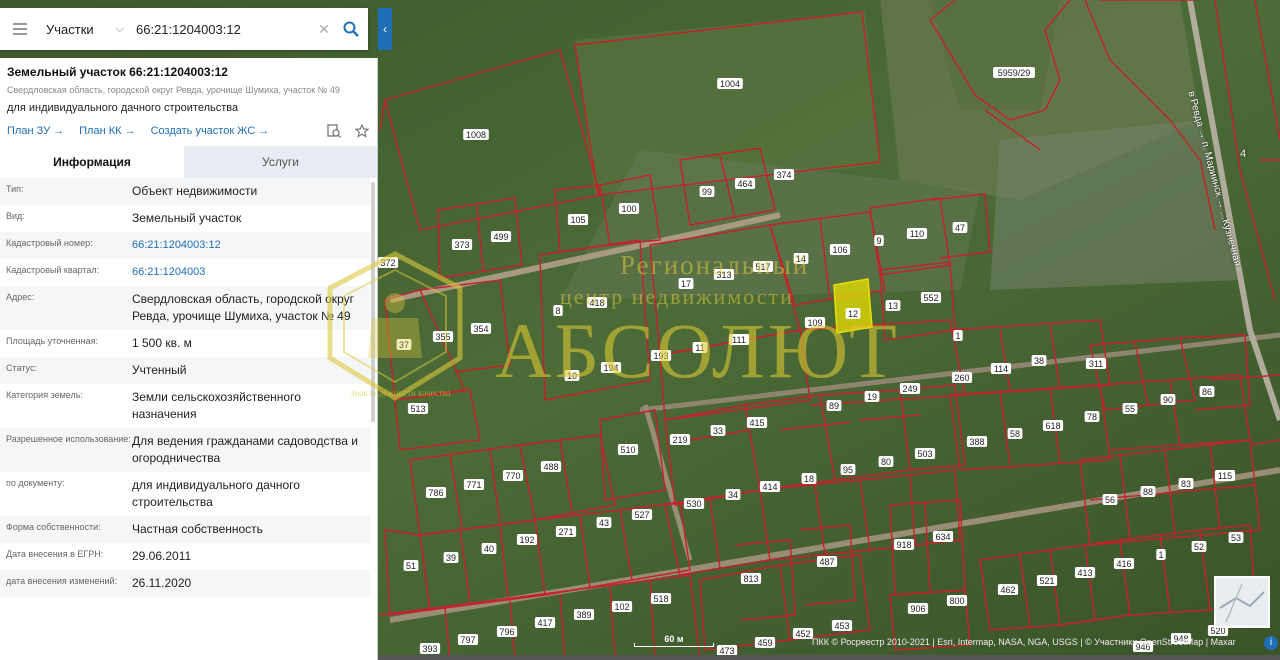 This screenshot has width=1280, height=660. I want to click on plot-number-label: 39, so click(451, 557).